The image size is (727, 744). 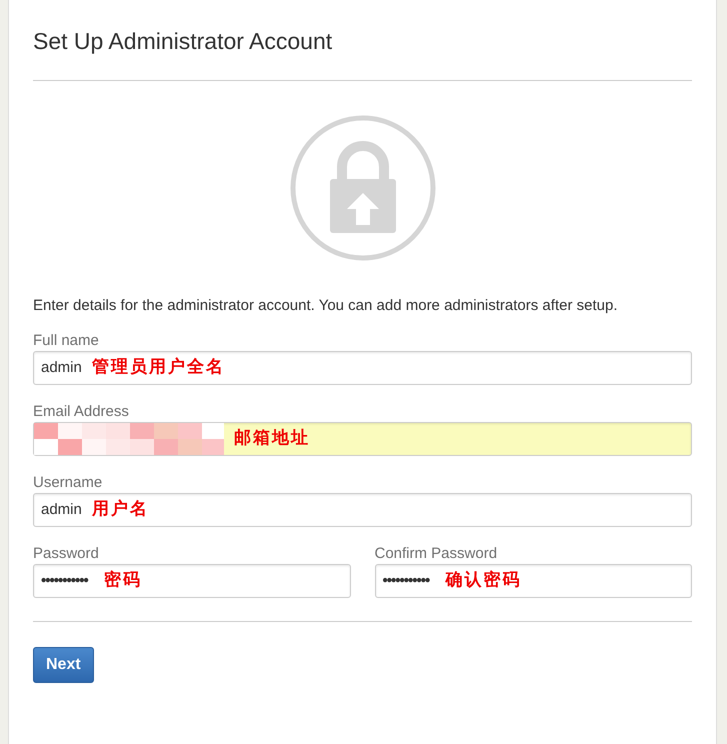 What do you see at coordinates (362, 510) in the screenshot?
I see `input-field: admin 用户名` at bounding box center [362, 510].